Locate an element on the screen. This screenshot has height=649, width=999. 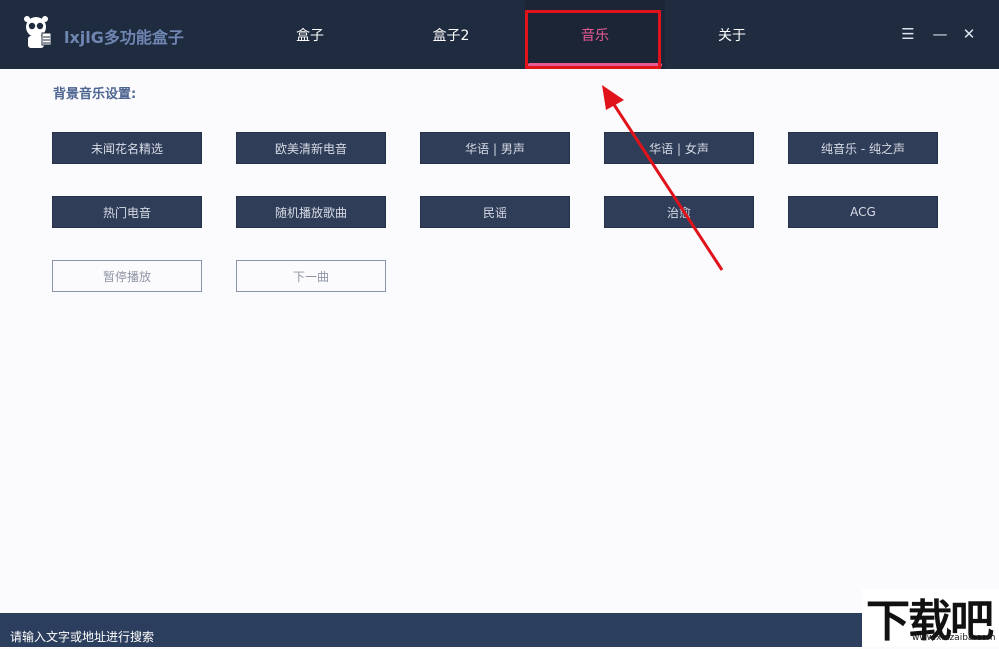
watermark-url: www.xiazaiba.com is located at coordinates (954, 638).